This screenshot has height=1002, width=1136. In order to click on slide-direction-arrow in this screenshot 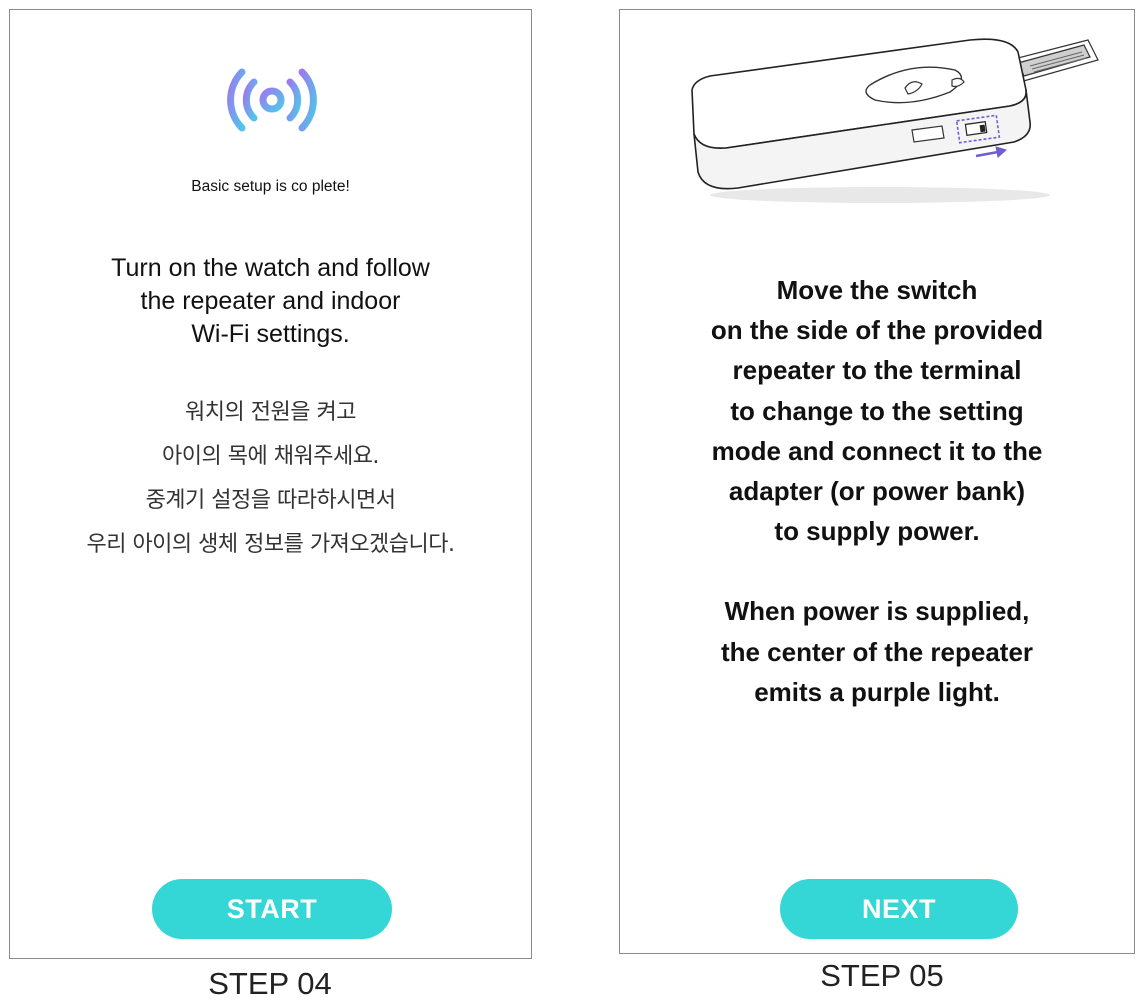, I will do `click(991, 152)`.